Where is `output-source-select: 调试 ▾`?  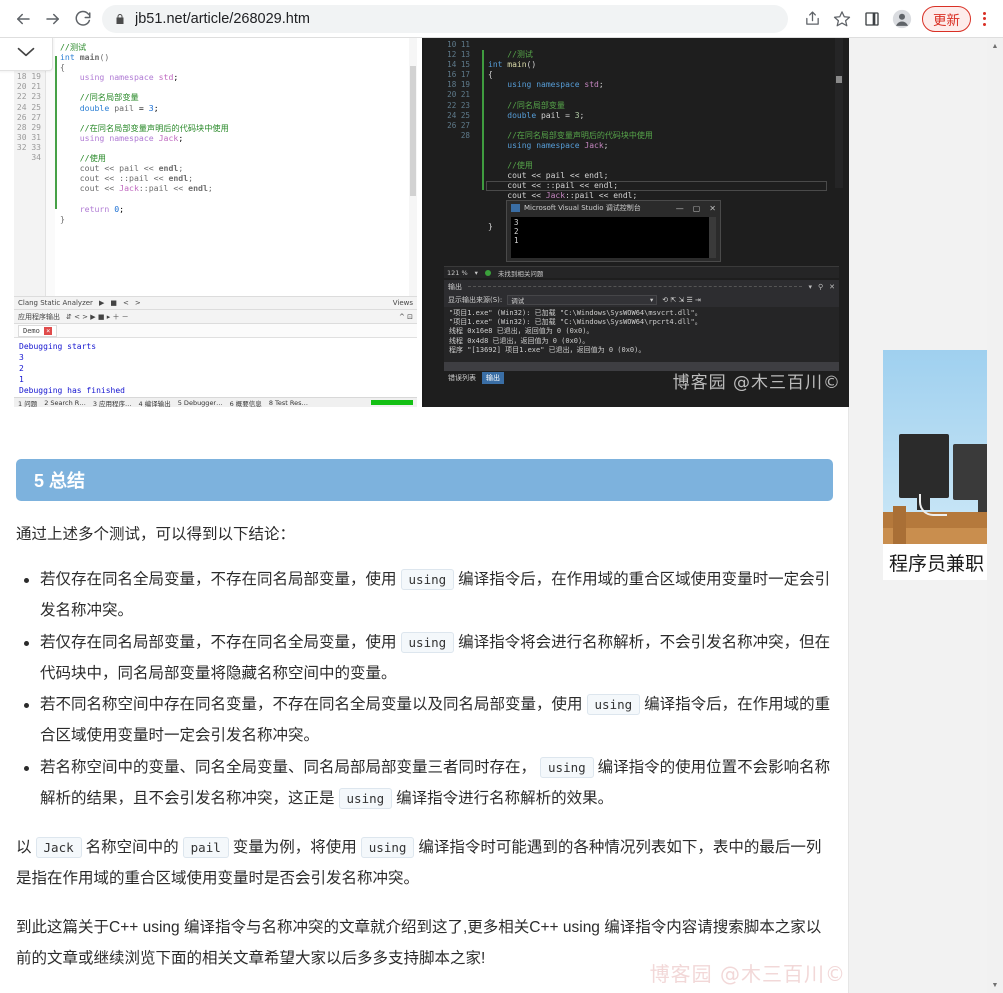 output-source-select: 调试 ▾ is located at coordinates (582, 300).